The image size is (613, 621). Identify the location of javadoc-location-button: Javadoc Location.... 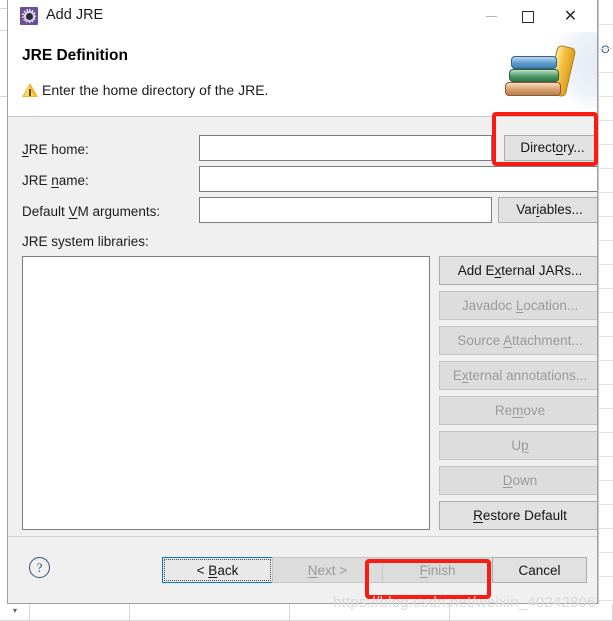
(518, 305).